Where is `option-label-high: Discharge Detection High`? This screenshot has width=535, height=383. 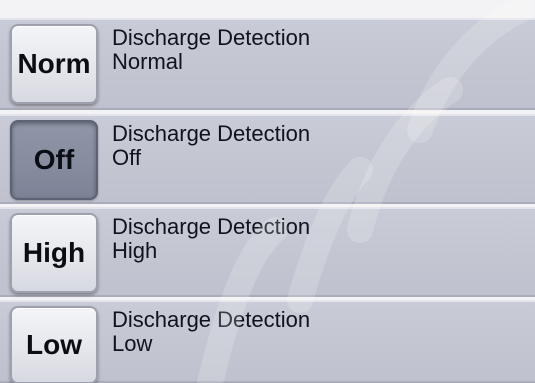 option-label-high: Discharge Detection High is located at coordinates (211, 239).